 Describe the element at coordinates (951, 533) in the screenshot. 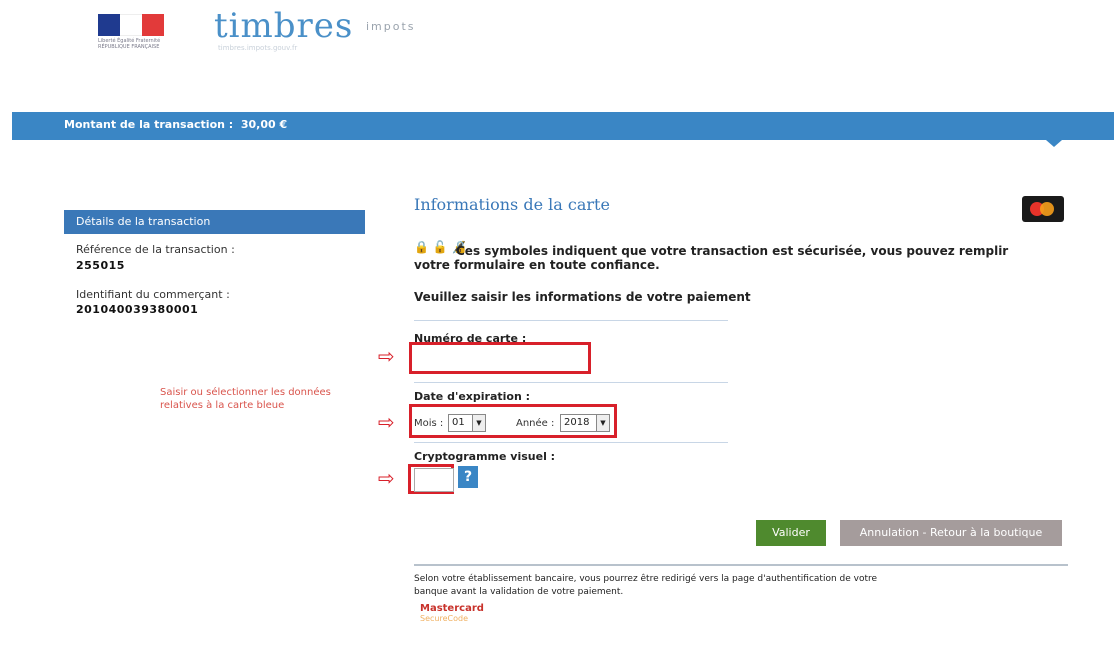

I see `cancel-return-button: Annulation - Retour à la boutique` at that location.